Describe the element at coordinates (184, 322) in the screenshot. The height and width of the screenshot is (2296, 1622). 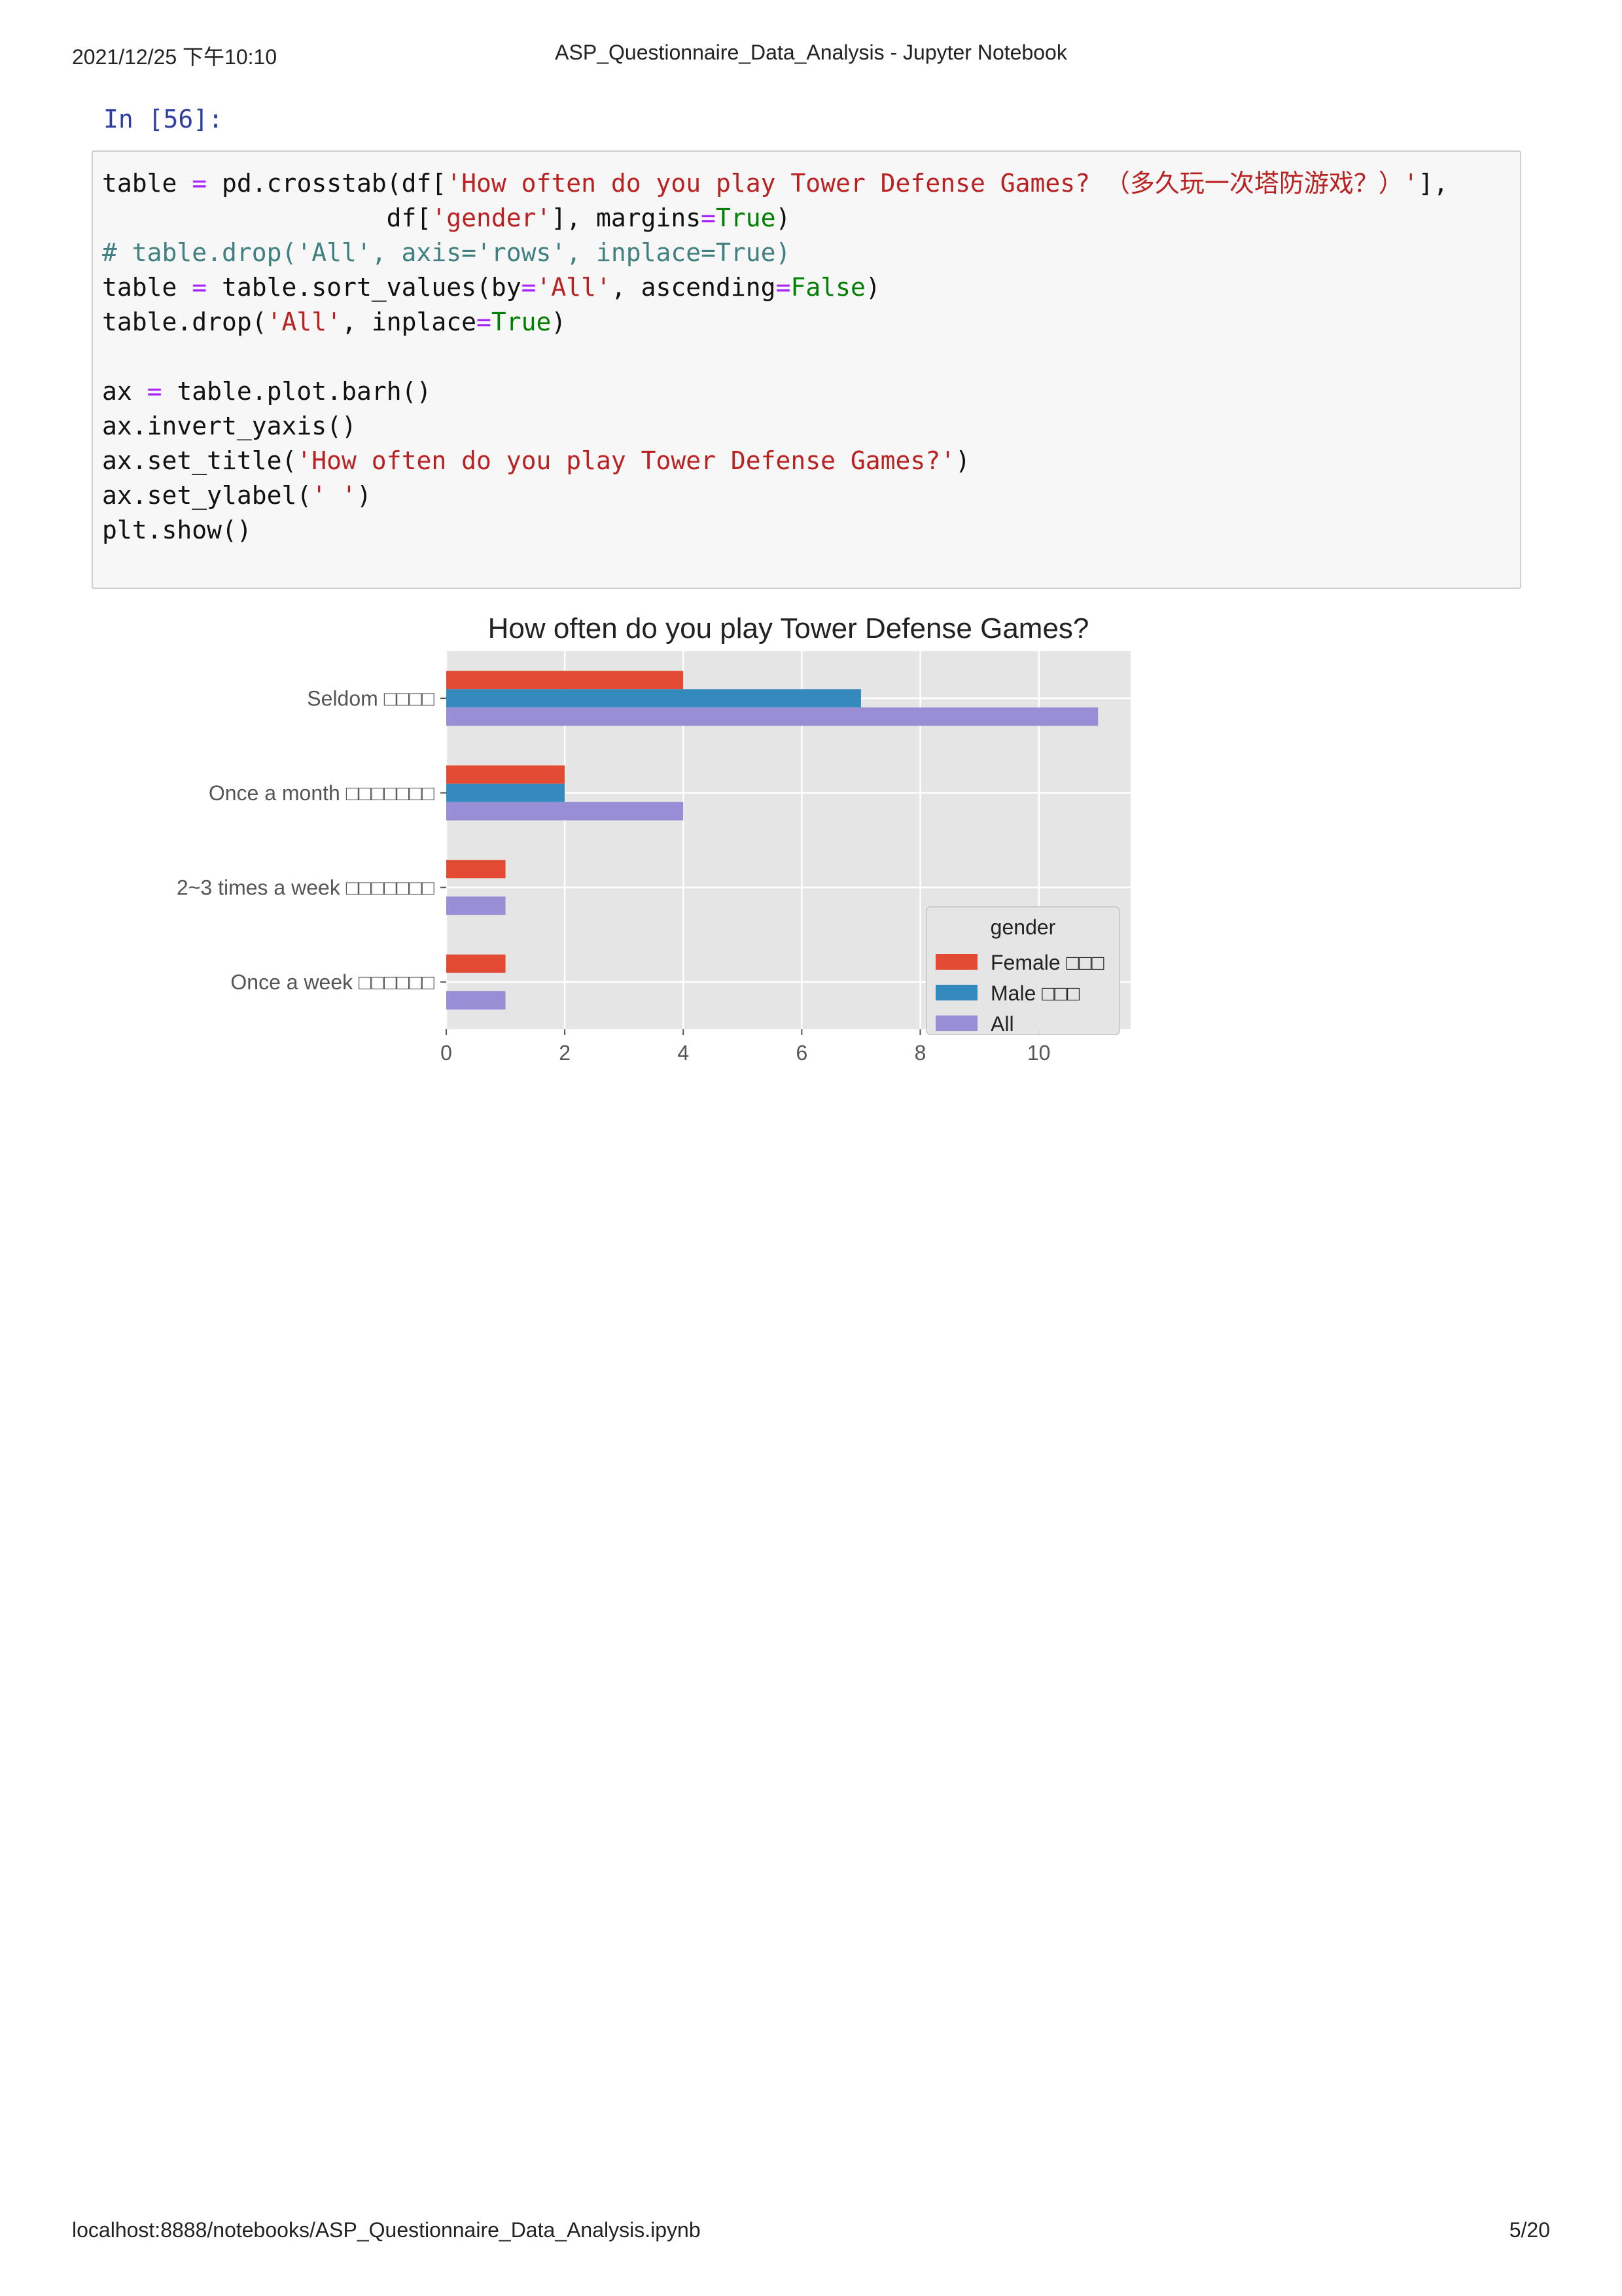
I see `code-token: table.drop(` at that location.